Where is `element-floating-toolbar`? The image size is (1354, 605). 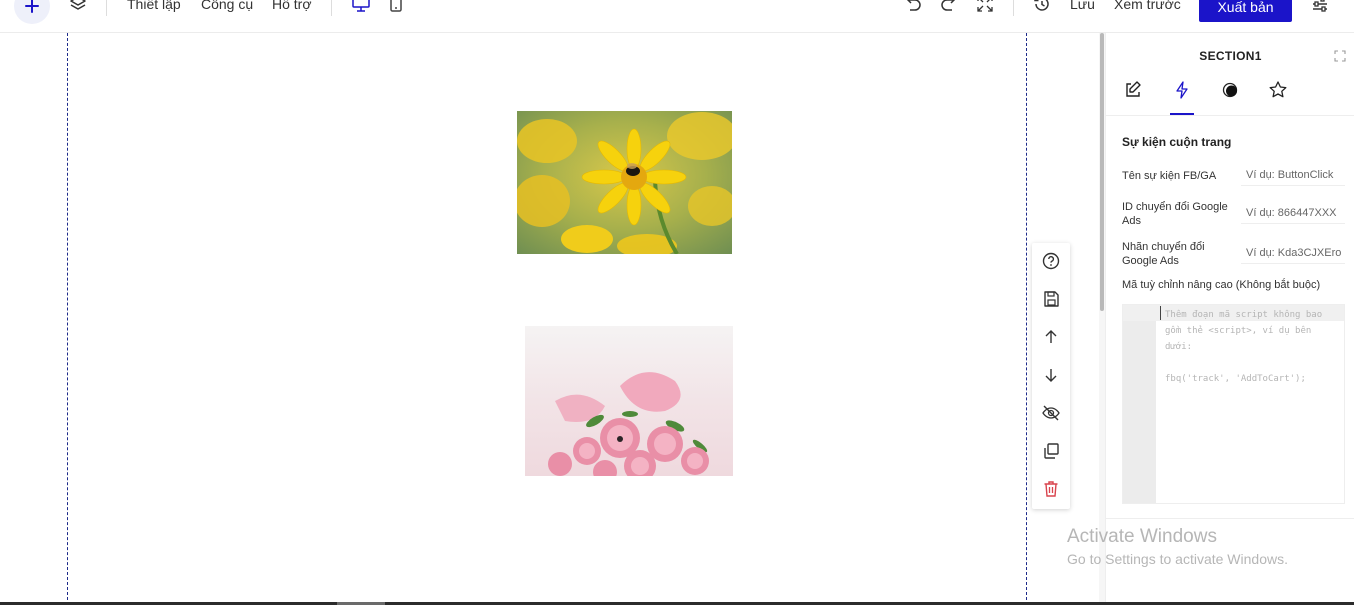
element-floating-toolbar is located at coordinates (1051, 376).